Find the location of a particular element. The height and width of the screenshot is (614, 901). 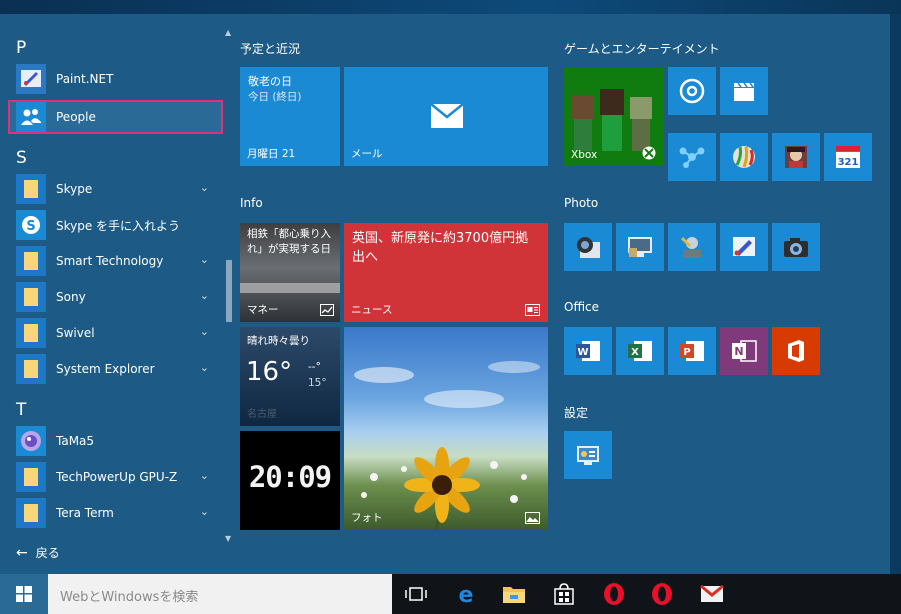

mail-envelope-icon is located at coordinates (447, 115).